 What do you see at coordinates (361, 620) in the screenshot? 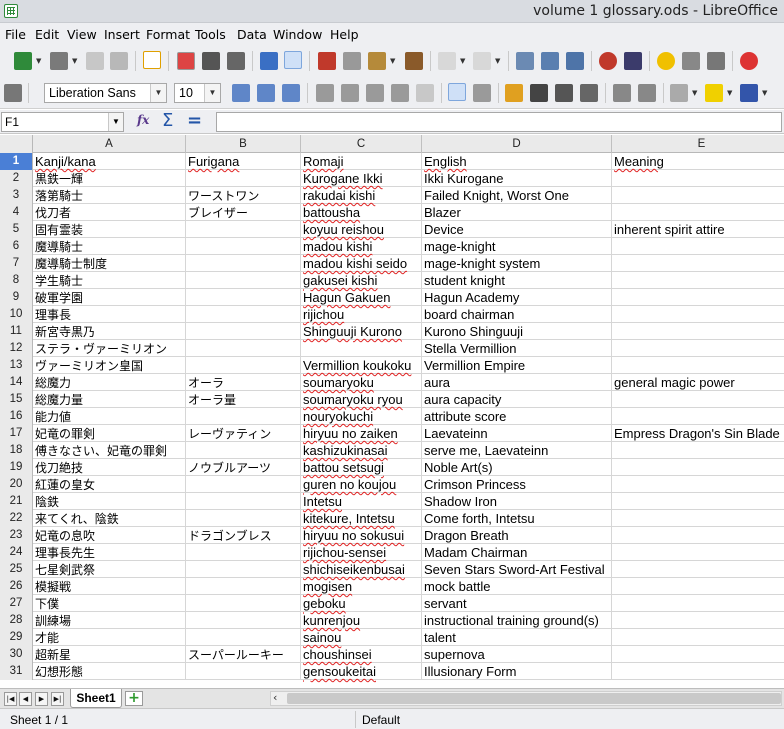
I see `cell-c: kunrenjou` at bounding box center [361, 620].